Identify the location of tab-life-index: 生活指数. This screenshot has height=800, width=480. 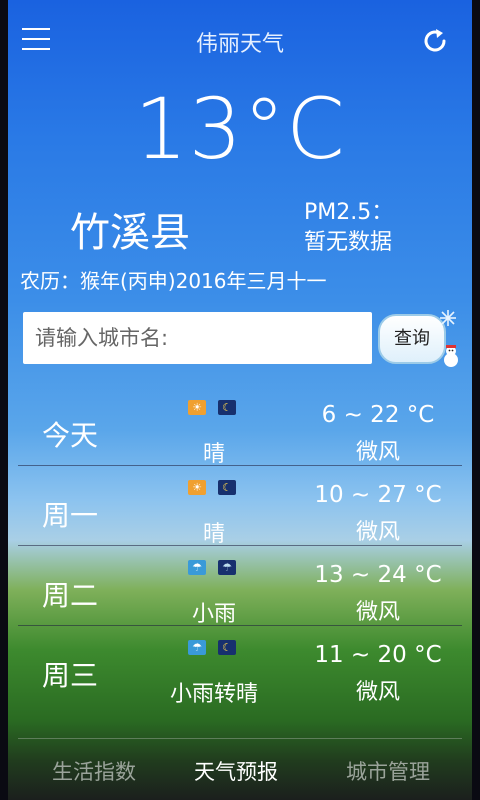
(94, 771).